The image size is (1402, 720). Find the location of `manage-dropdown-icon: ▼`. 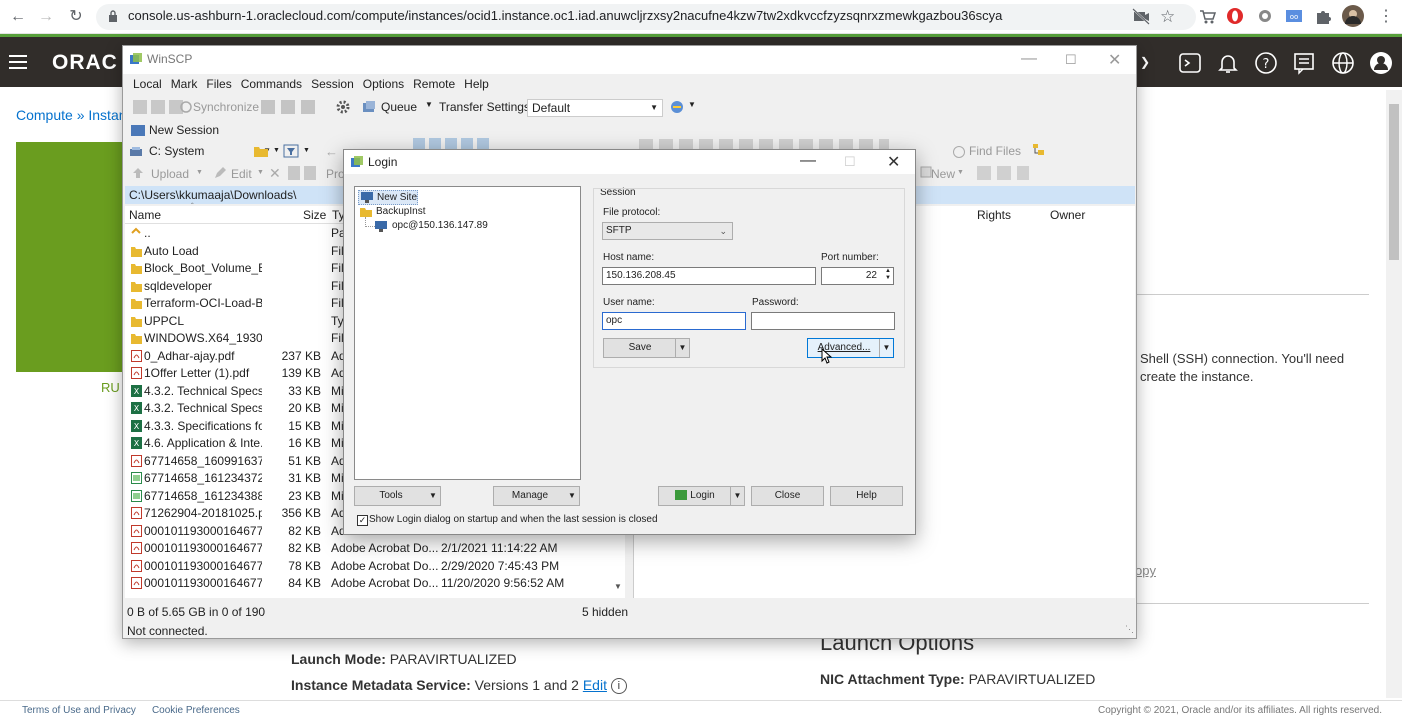

manage-dropdown-icon: ▼ is located at coordinates (572, 496).